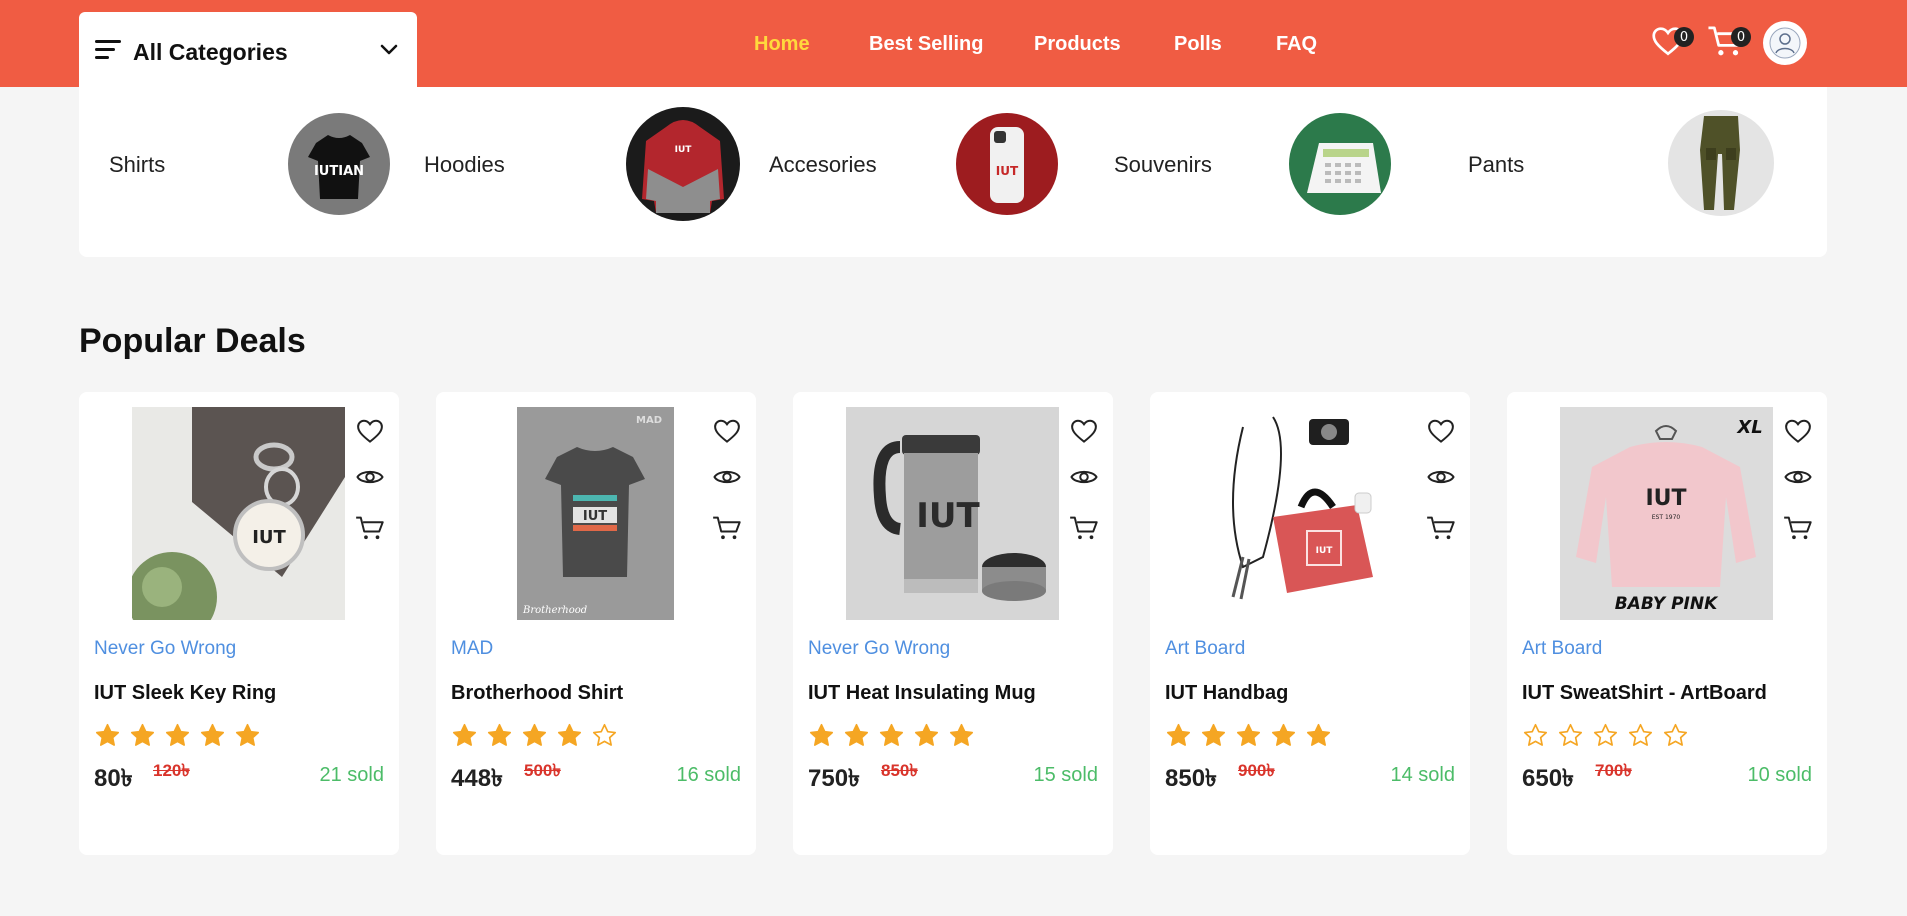  Describe the element at coordinates (683, 164) in the screenshot. I see `hoodies-thumbnail: IUT` at that location.